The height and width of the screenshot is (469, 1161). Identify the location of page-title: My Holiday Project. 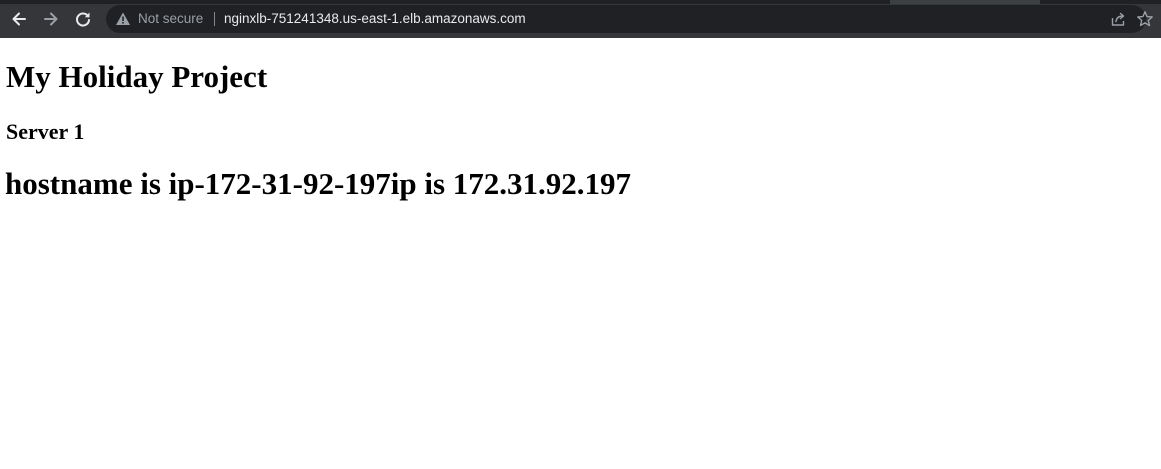
(137, 76).